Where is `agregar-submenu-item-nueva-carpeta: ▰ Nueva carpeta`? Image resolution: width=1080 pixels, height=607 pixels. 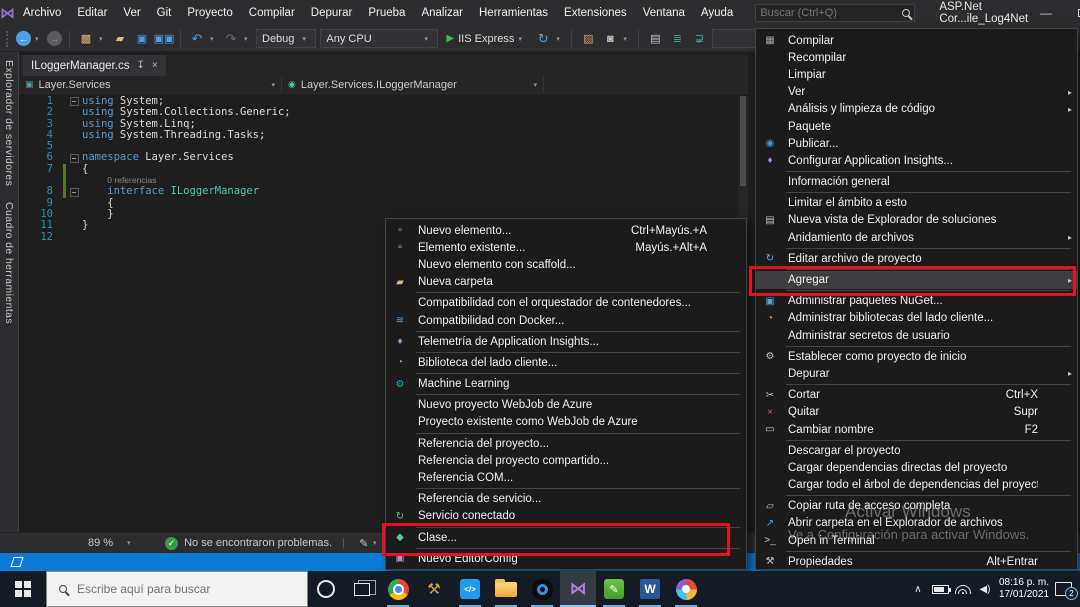 agregar-submenu-item-nueva-carpeta: ▰ Nueva carpeta is located at coordinates (566, 282).